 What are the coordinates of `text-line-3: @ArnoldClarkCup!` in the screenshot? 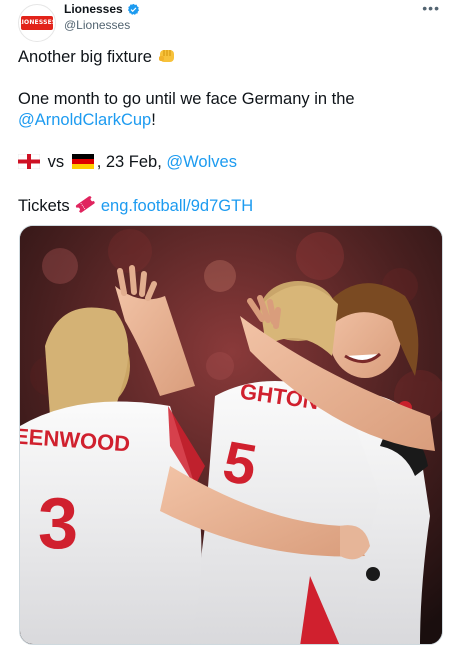 It's located at (87, 120).